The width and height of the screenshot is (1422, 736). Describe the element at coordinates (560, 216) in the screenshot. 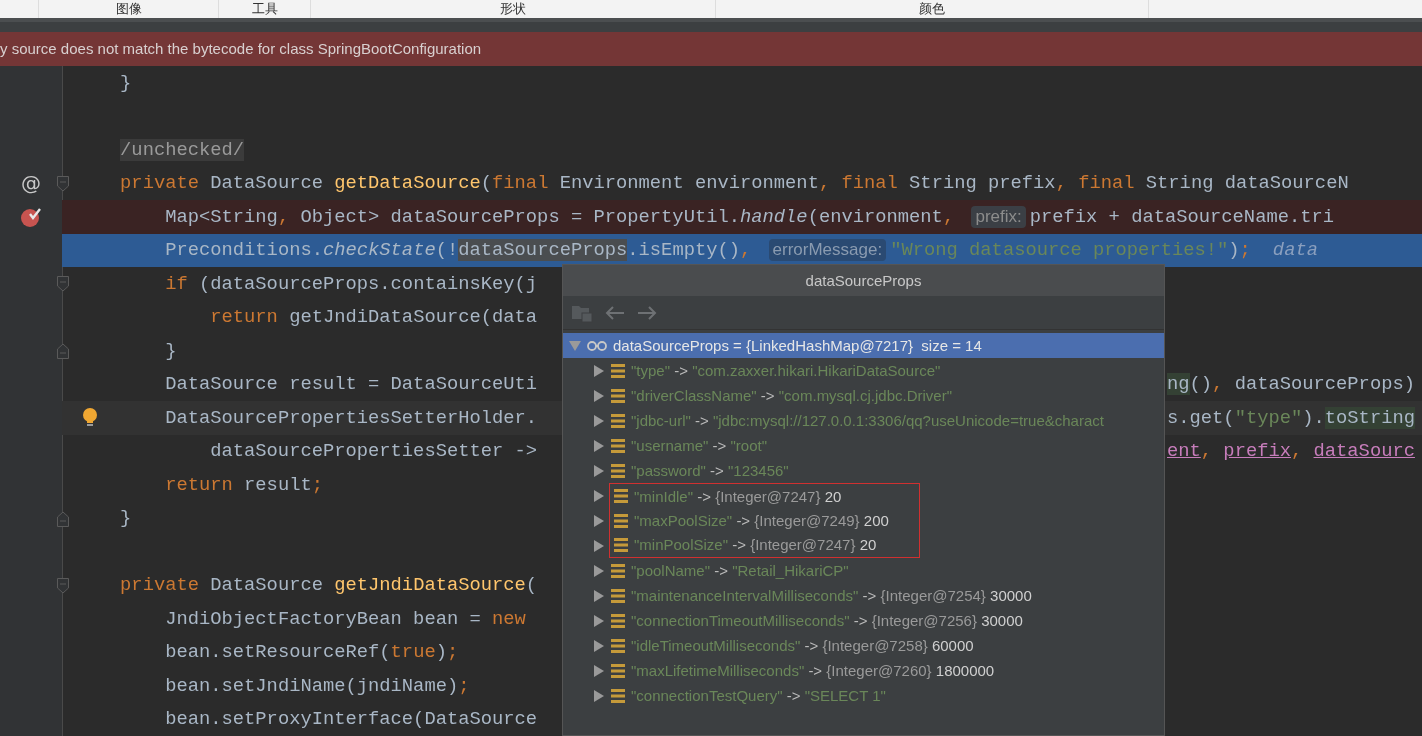

I see `code-text: Map<String, Object> dataSourceProps = PropertyUtil.handle(environment,` at that location.